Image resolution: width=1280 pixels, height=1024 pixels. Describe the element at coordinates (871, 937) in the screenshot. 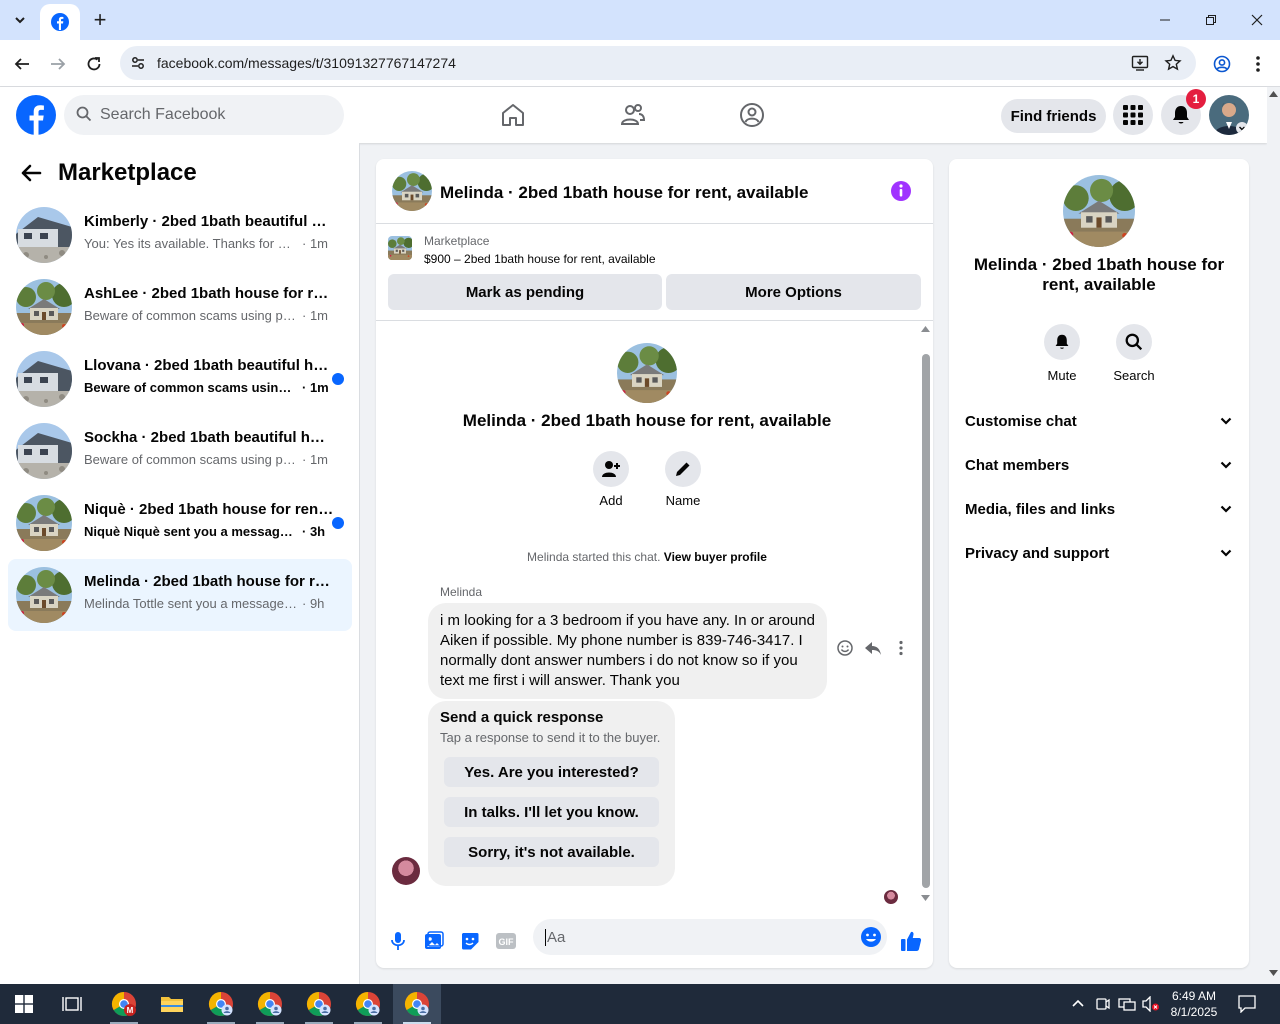

I see `emoji-icon` at that location.